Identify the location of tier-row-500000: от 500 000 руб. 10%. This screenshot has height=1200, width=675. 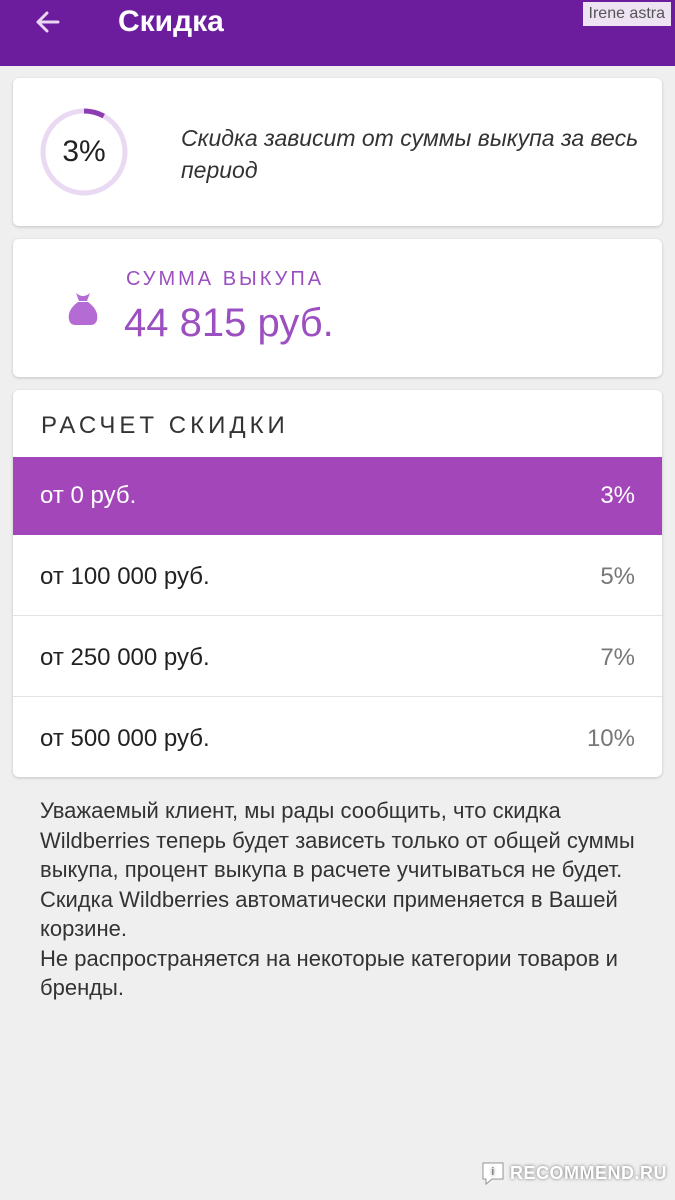
(337, 739).